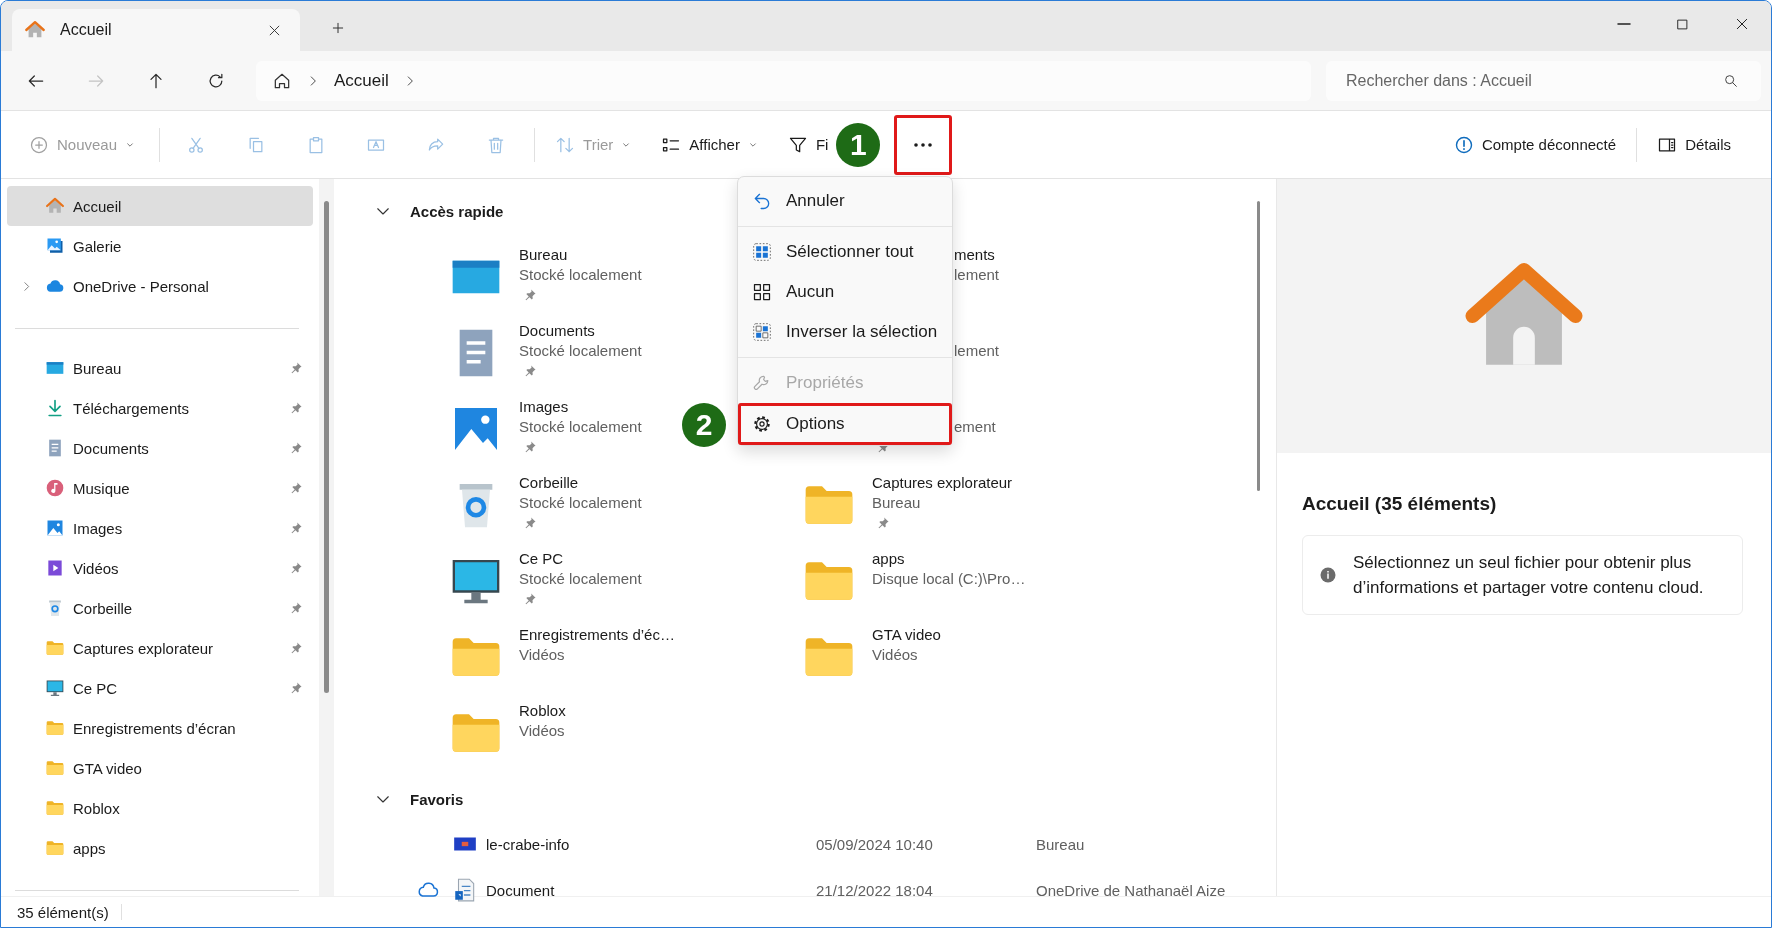 This screenshot has width=1772, height=928. Describe the element at coordinates (1694, 144) in the screenshot. I see `details-button: Détails` at that location.